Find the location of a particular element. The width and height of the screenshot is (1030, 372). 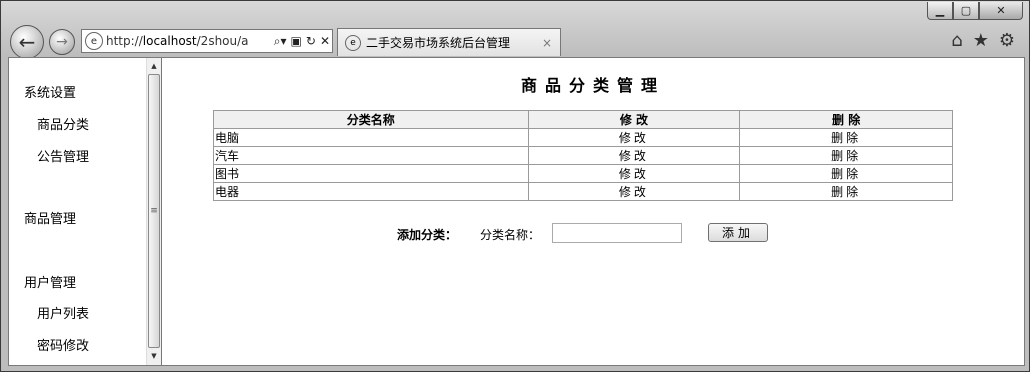

category-name-cell: 汽车 is located at coordinates (371, 155).